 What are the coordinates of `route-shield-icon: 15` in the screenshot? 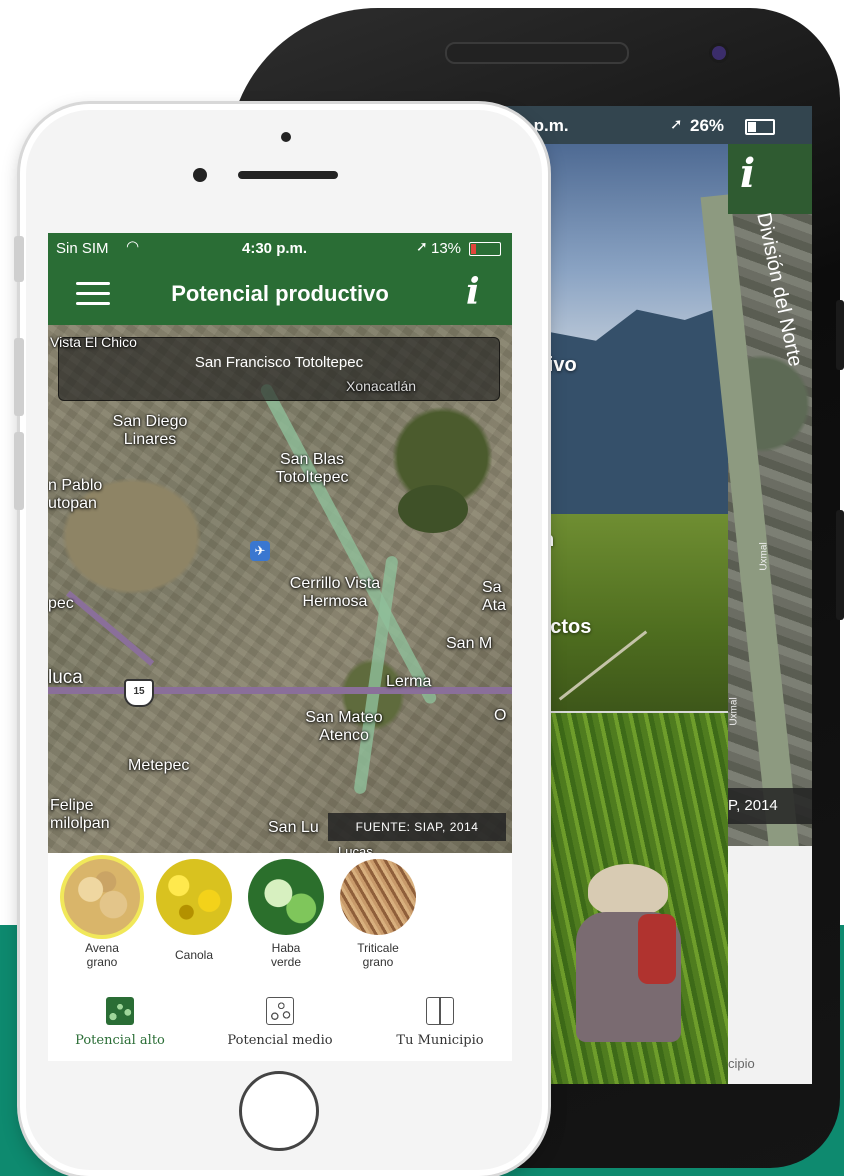 It's located at (139, 693).